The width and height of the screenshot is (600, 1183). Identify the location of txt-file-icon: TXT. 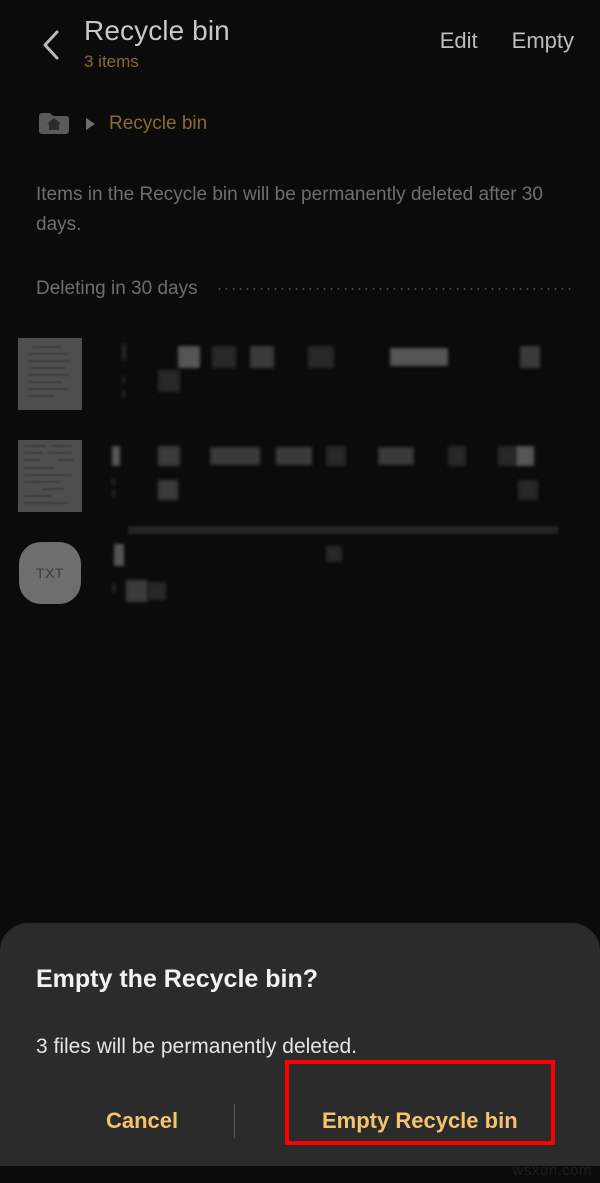
(50, 573).